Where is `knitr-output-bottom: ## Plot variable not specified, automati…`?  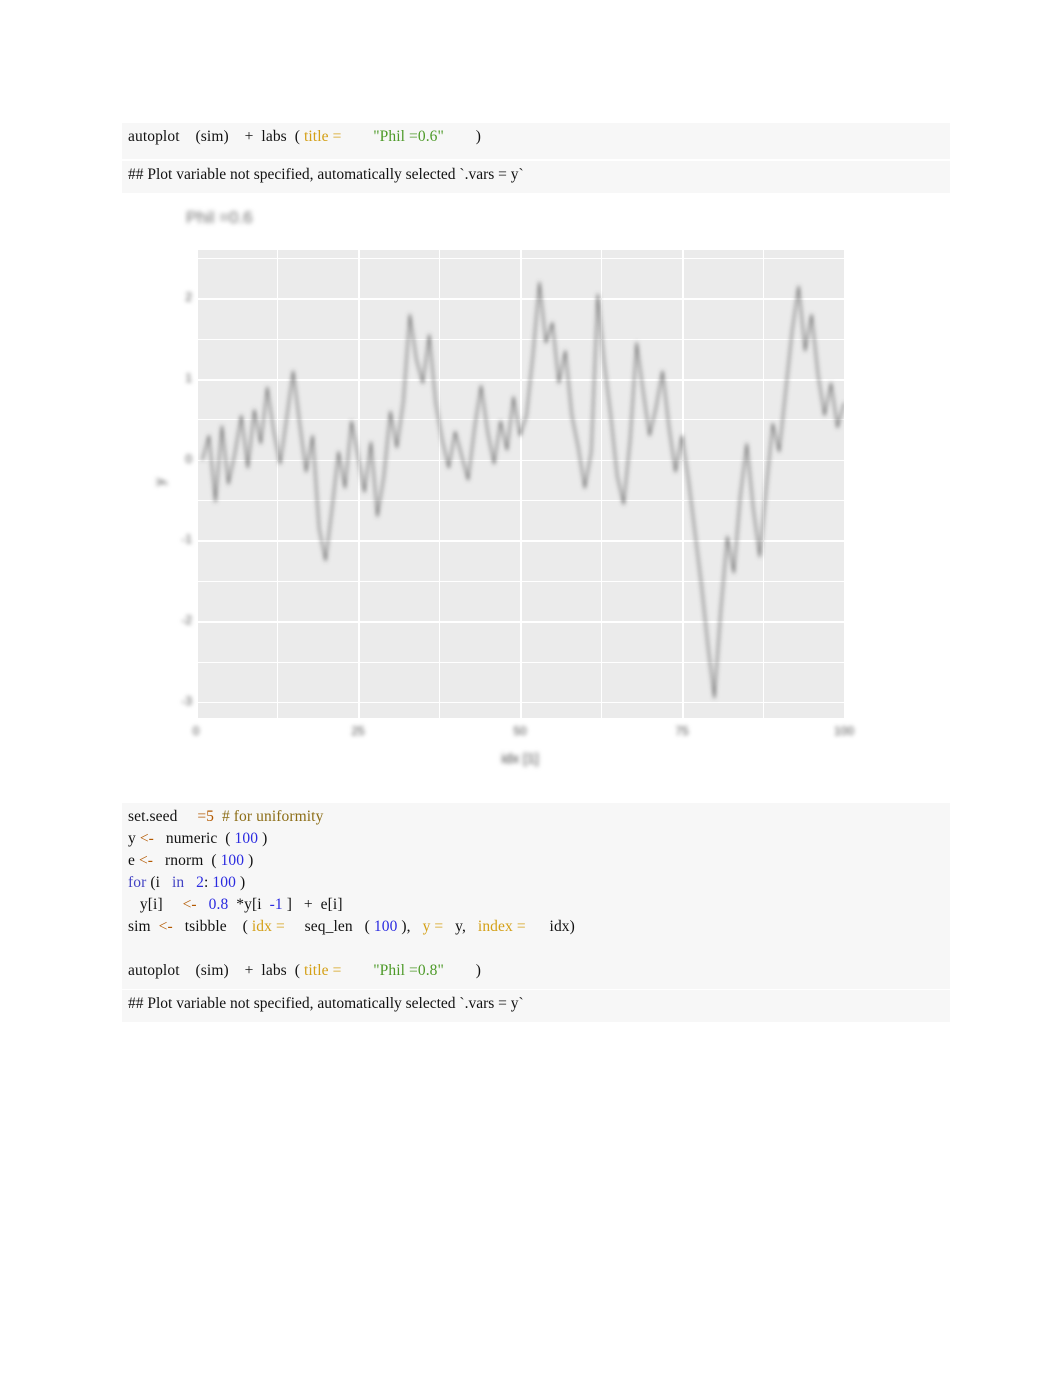
knitr-output-bottom: ## Plot variable not specified, automati… is located at coordinates (536, 1006).